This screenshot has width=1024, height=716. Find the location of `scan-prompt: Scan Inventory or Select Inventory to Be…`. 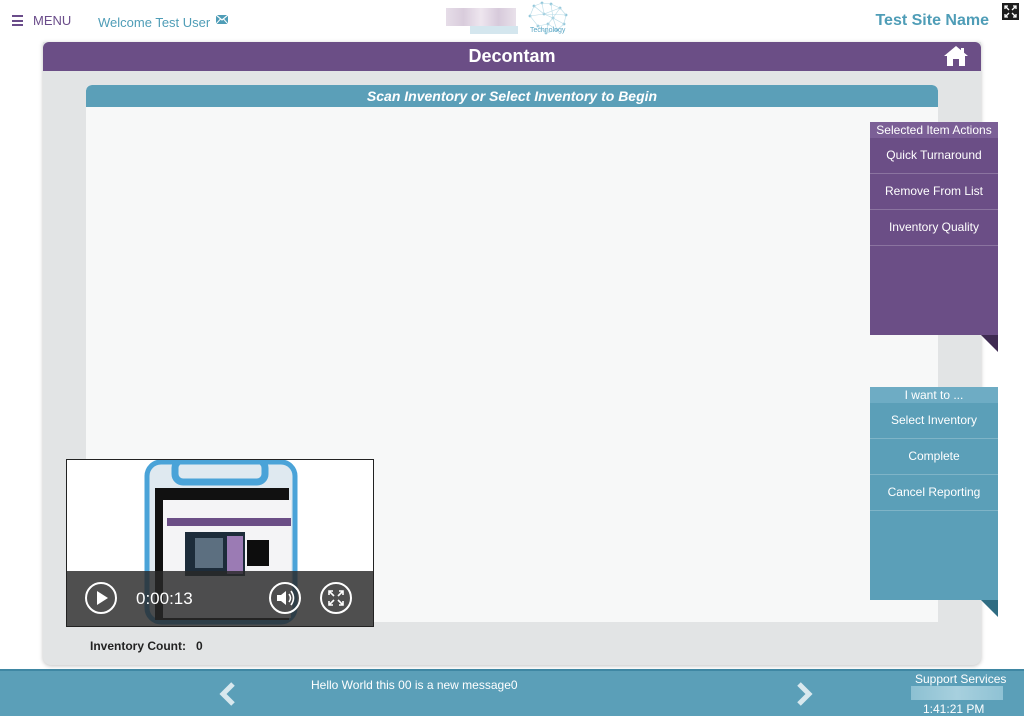

scan-prompt: Scan Inventory or Select Inventory to Be… is located at coordinates (512, 96).